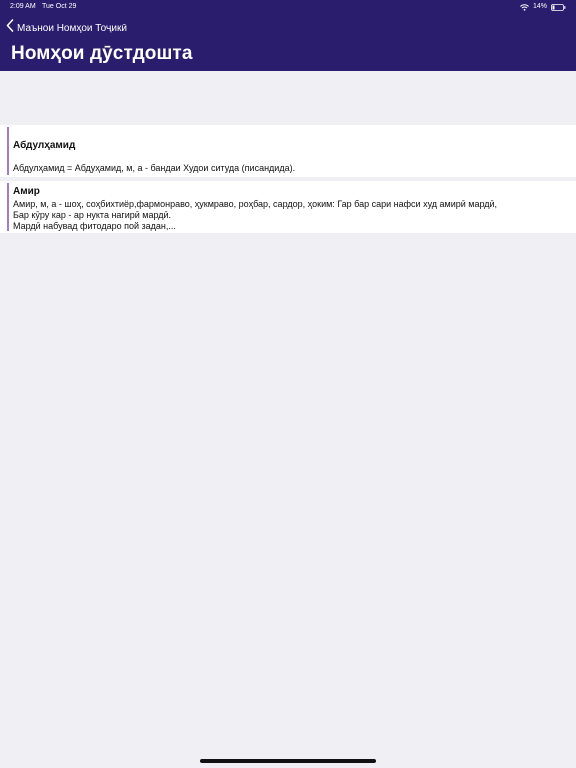  I want to click on back-button-label: Маънои Номҳои Тоҷикӣ, so click(72, 28).